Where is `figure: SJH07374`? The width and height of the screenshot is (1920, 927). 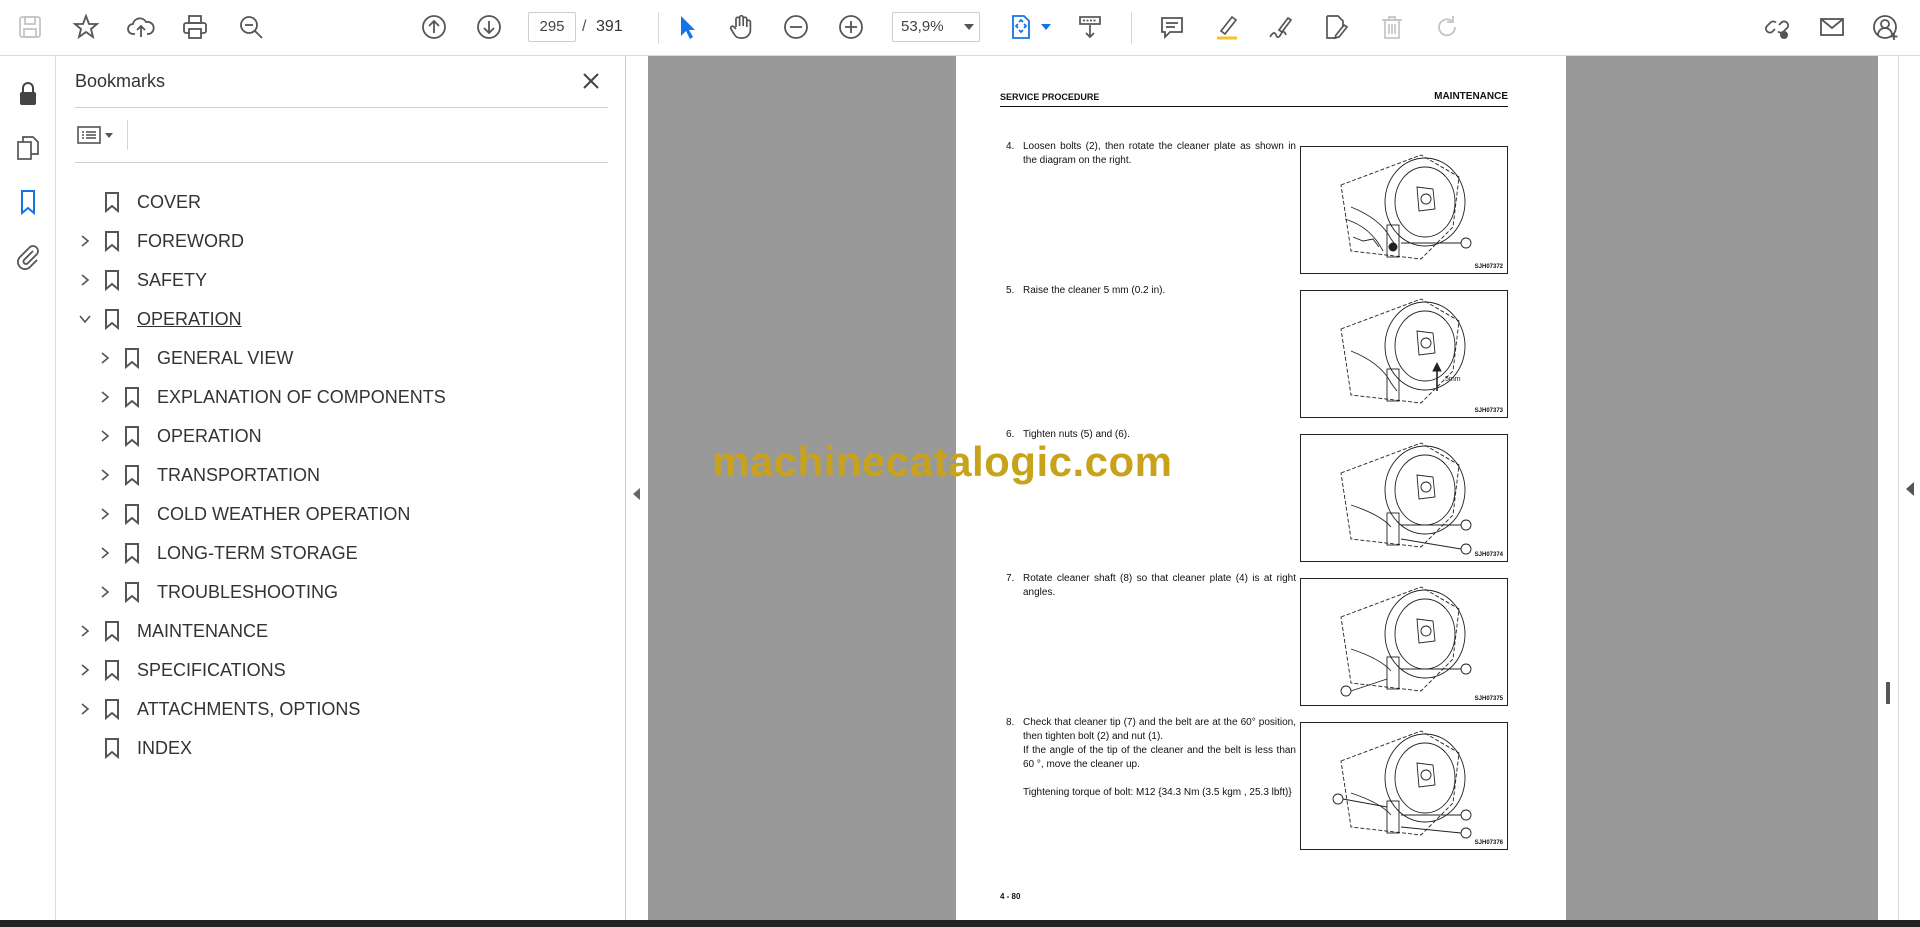
figure: SJH07374 is located at coordinates (1404, 498).